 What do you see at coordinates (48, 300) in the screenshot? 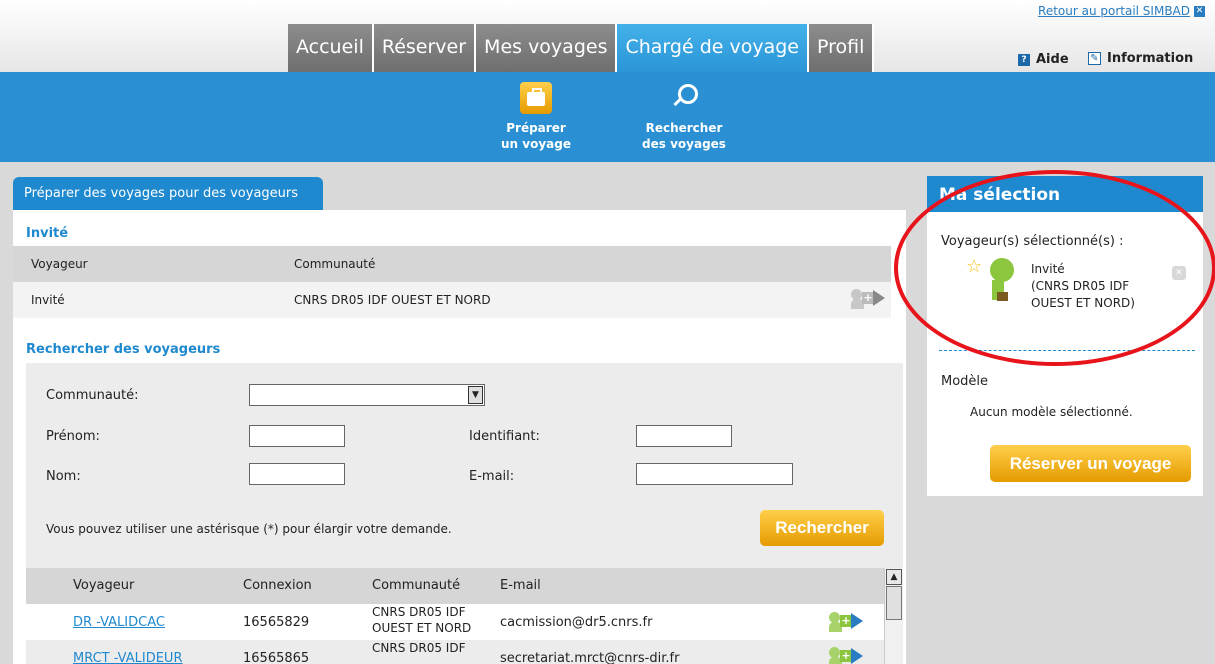
I see `guest-voyageur: Invité` at bounding box center [48, 300].